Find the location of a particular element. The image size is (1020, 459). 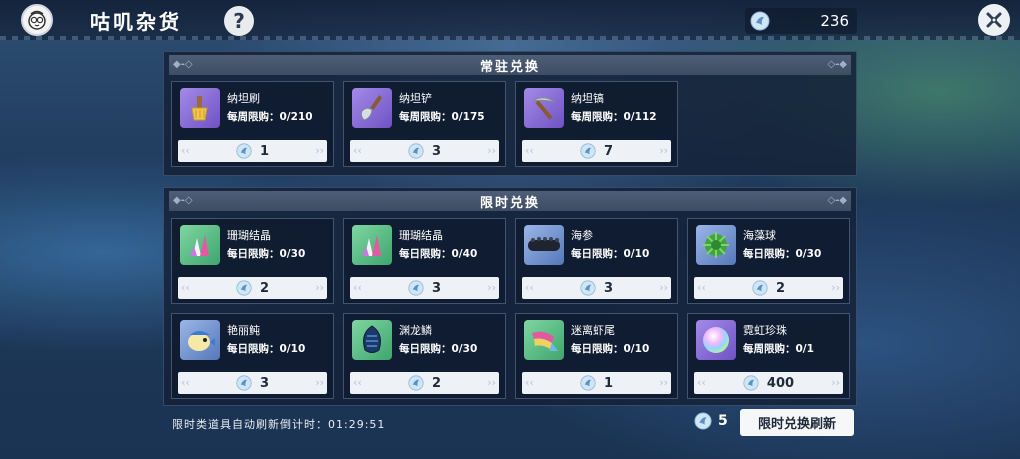

item-name: 海参 is located at coordinates (582, 235).